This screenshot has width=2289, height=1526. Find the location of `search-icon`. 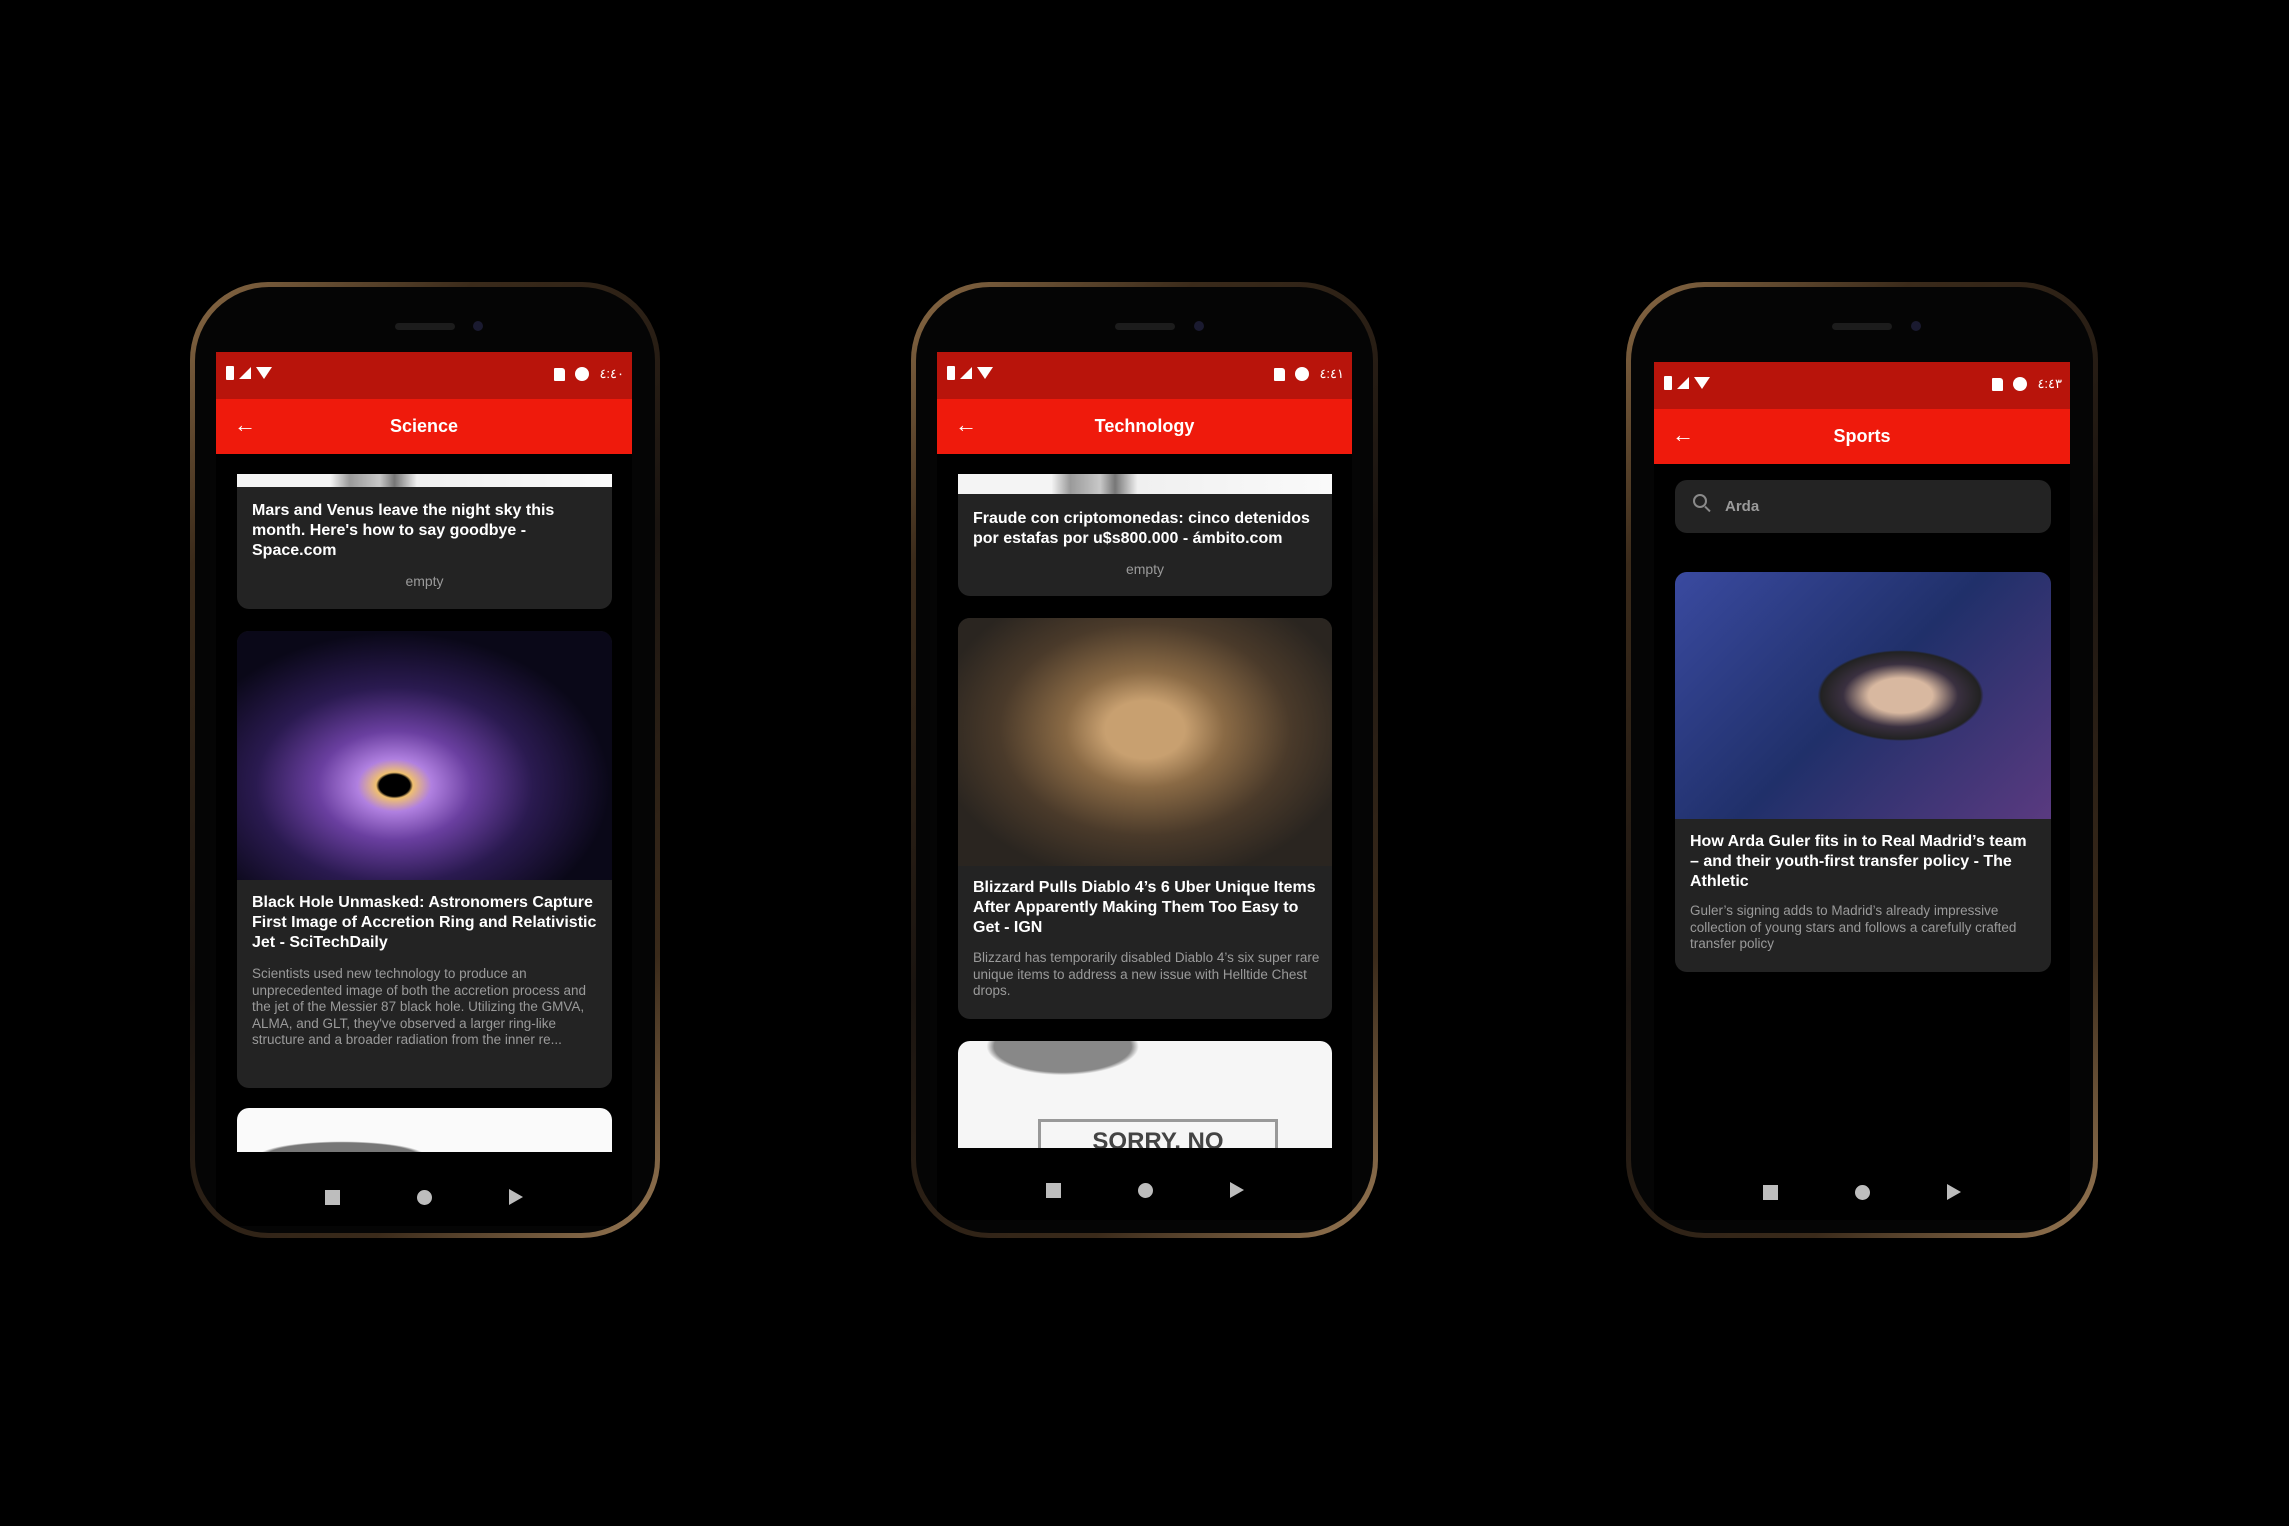

search-icon is located at coordinates (1700, 501).